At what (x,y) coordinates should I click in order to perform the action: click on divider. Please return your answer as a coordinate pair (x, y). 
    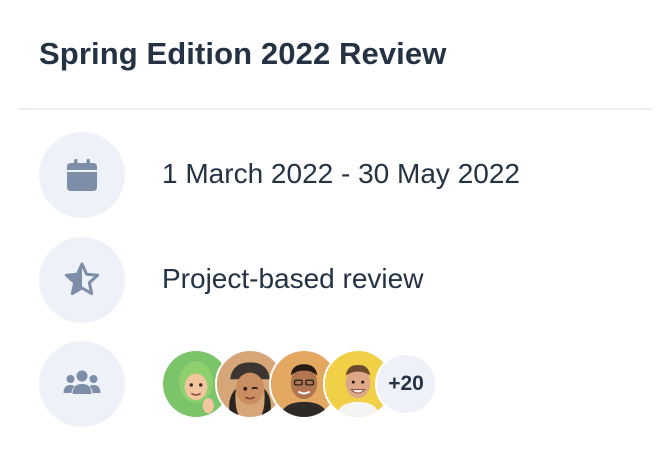
    Looking at the image, I should click on (335, 109).